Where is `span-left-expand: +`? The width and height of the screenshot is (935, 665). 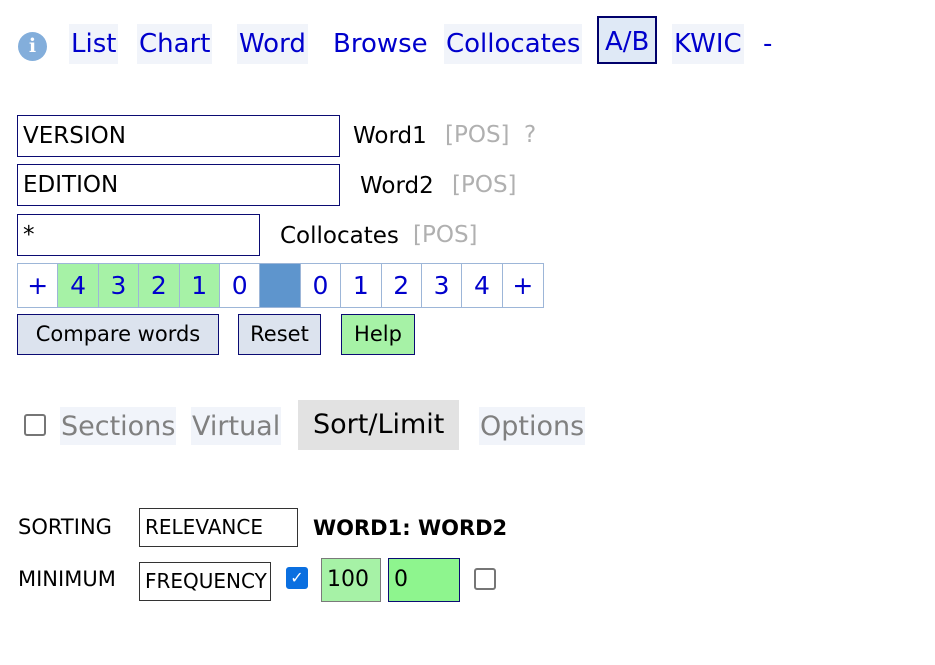 span-left-expand: + is located at coordinates (38, 285).